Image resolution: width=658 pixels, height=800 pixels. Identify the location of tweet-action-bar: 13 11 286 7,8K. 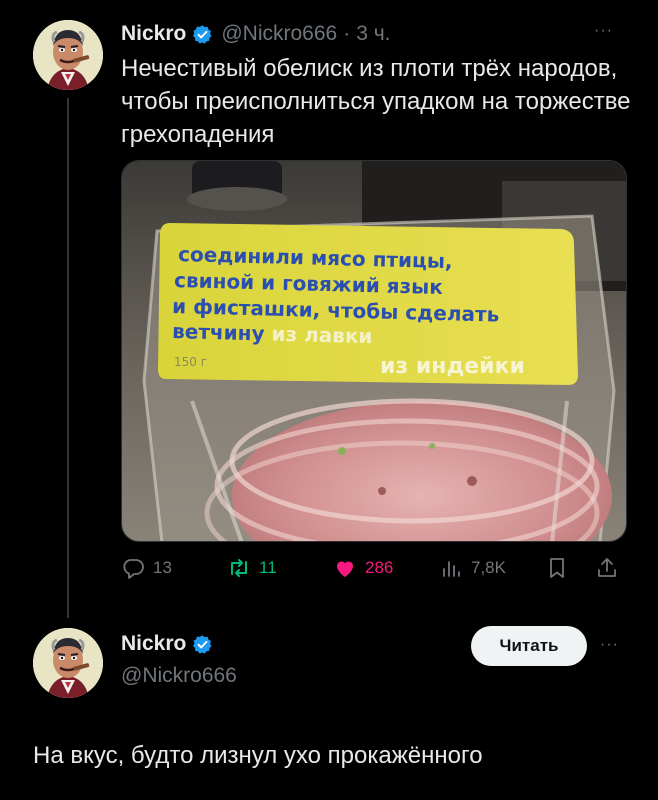
(376, 570).